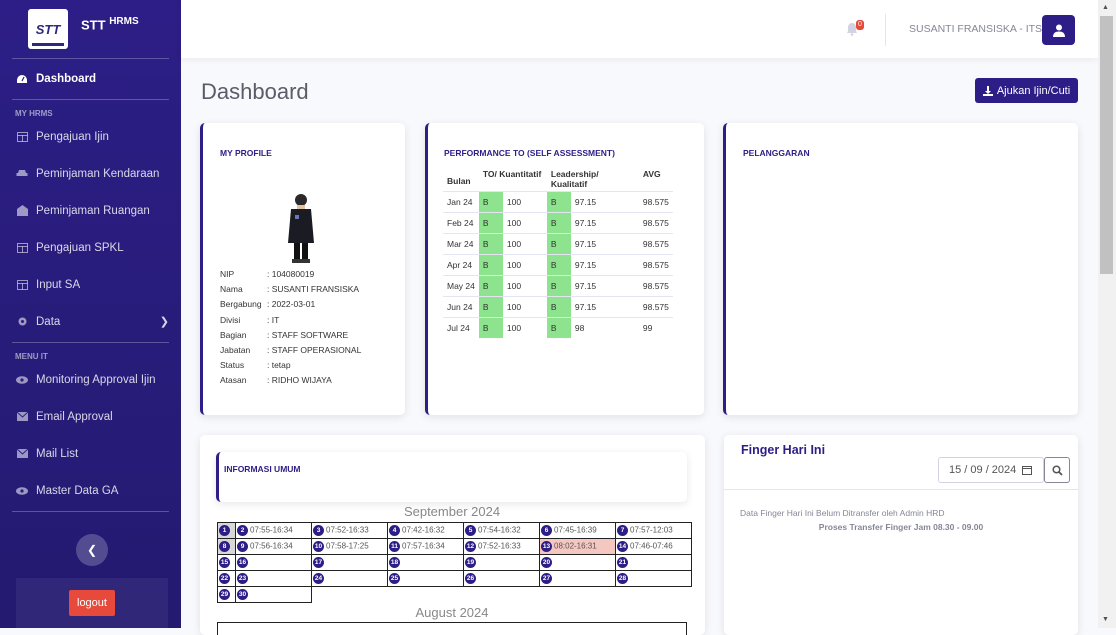  I want to click on profile-key: Status, so click(232, 365).